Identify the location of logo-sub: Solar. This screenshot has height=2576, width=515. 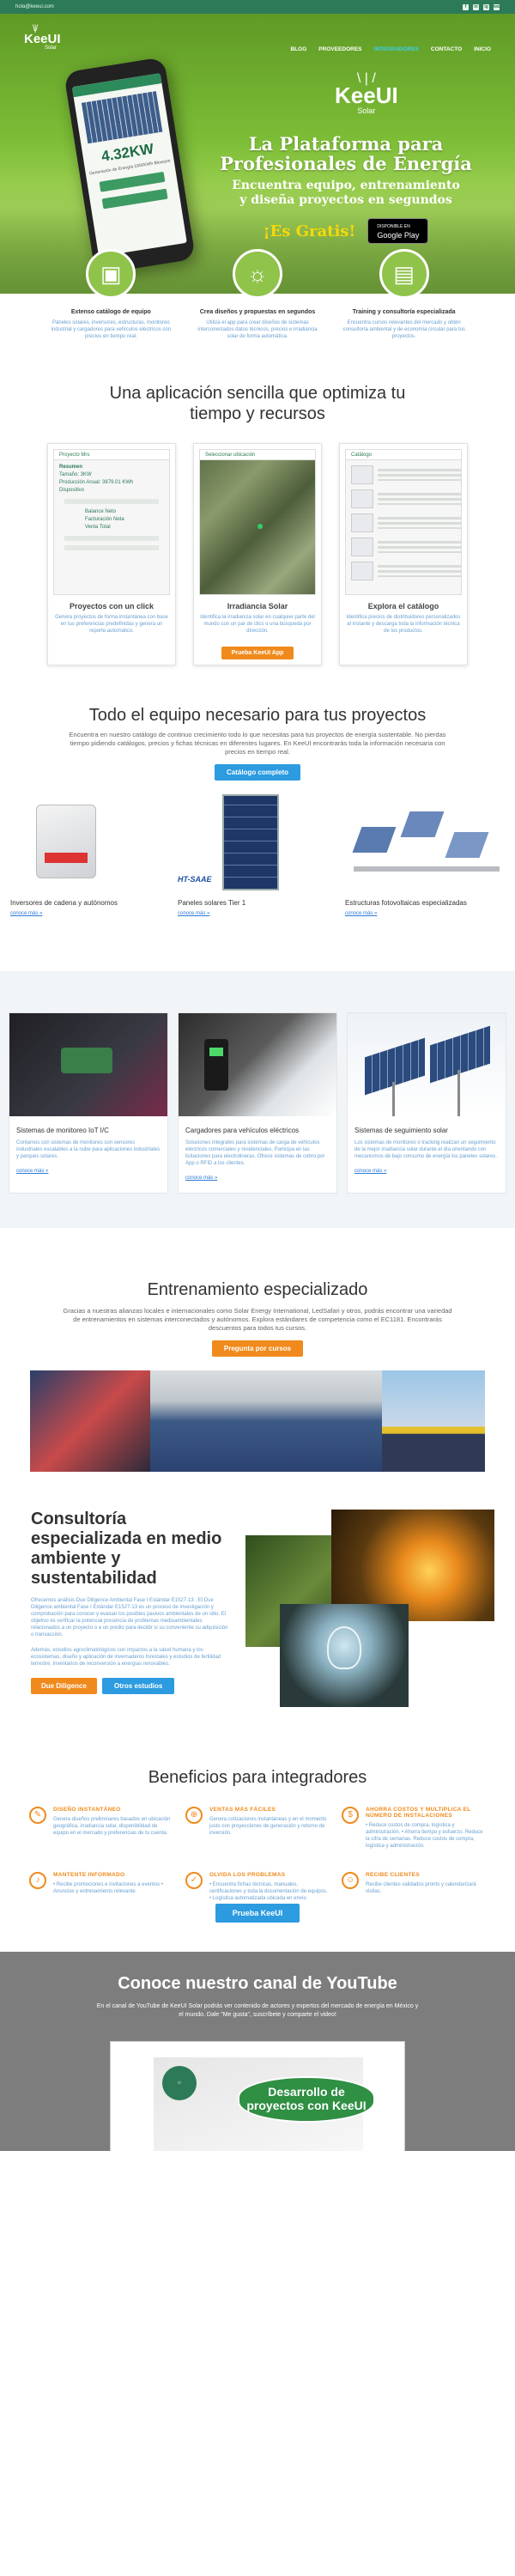
(51, 48).